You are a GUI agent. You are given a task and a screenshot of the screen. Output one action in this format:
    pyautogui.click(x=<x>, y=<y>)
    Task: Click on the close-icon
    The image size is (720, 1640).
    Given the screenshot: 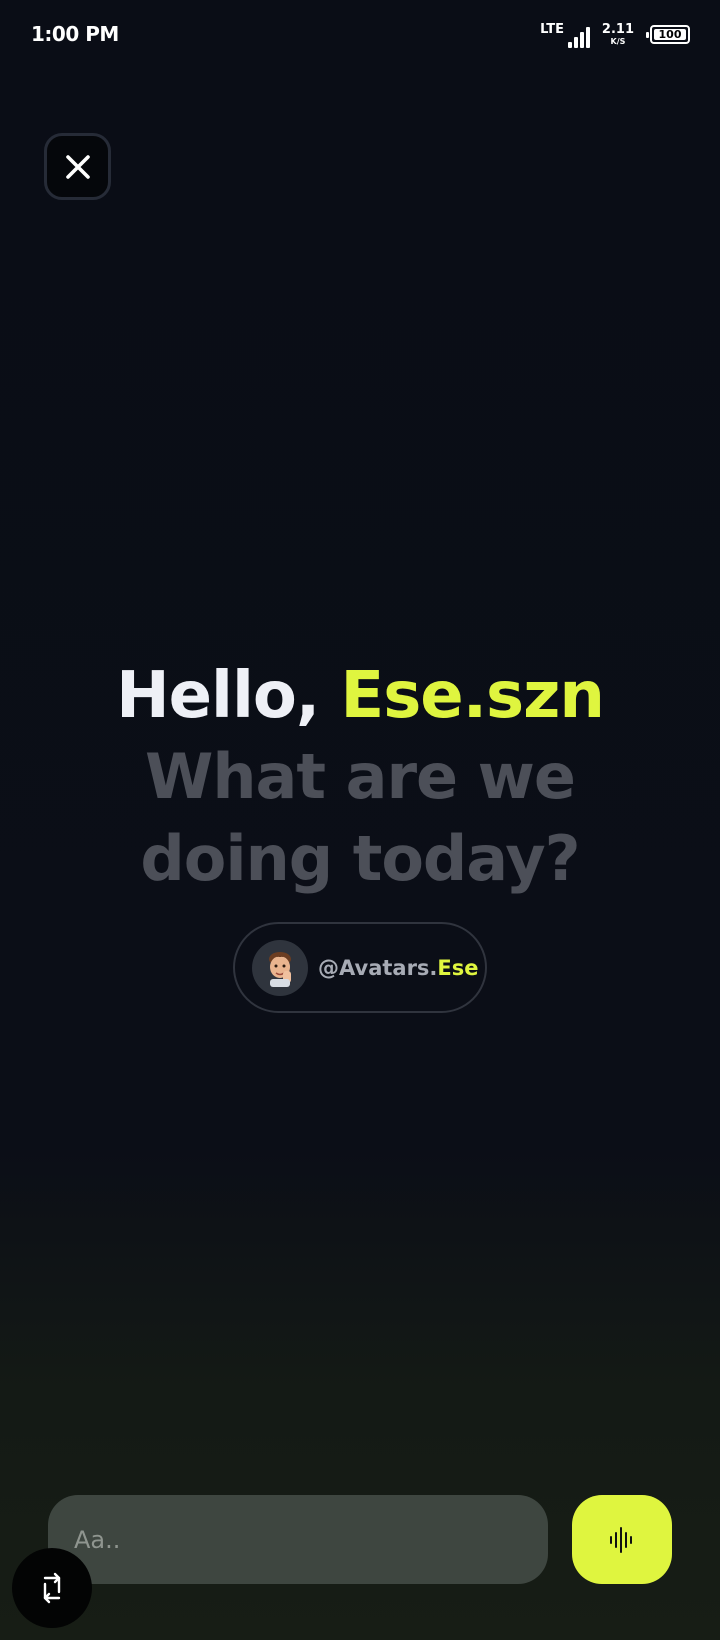 What is the action you would take?
    pyautogui.click(x=77, y=166)
    